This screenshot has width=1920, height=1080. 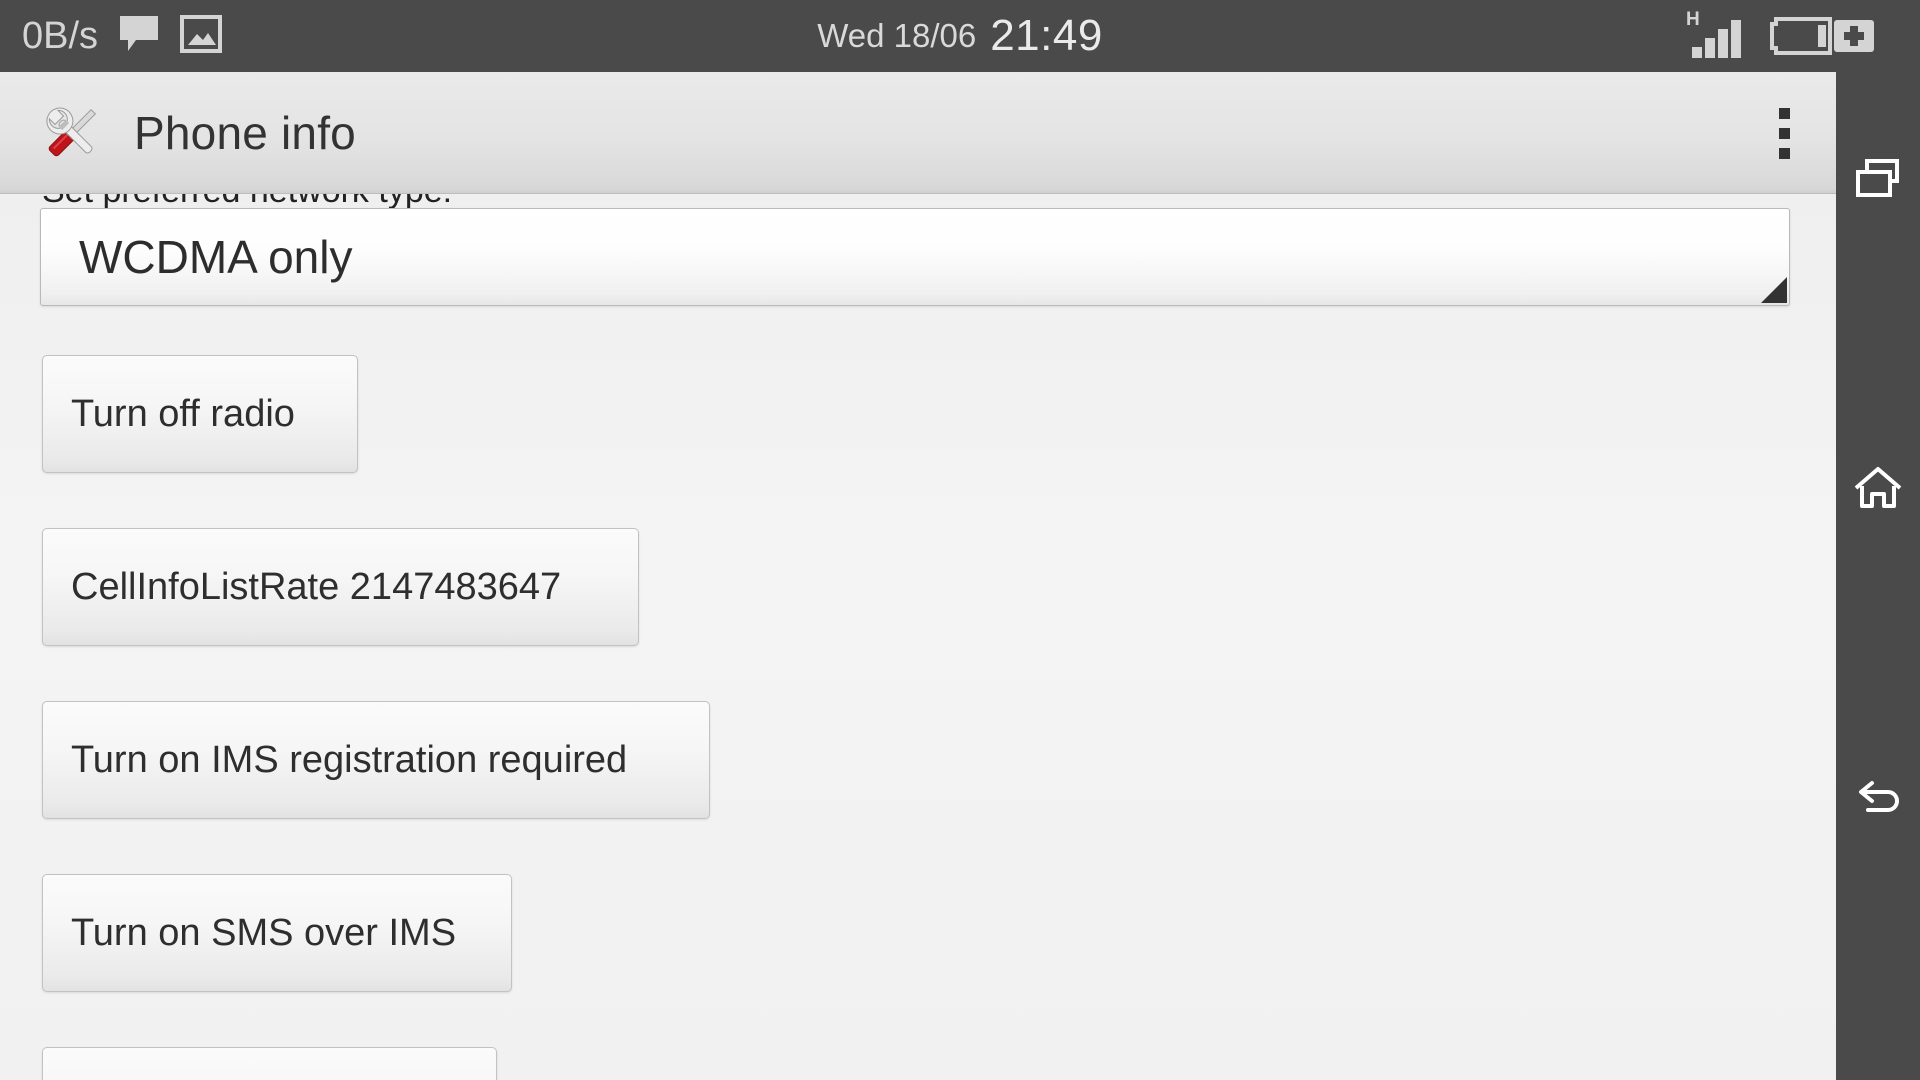 I want to click on status-date: Wed 18/06, so click(x=897, y=35).